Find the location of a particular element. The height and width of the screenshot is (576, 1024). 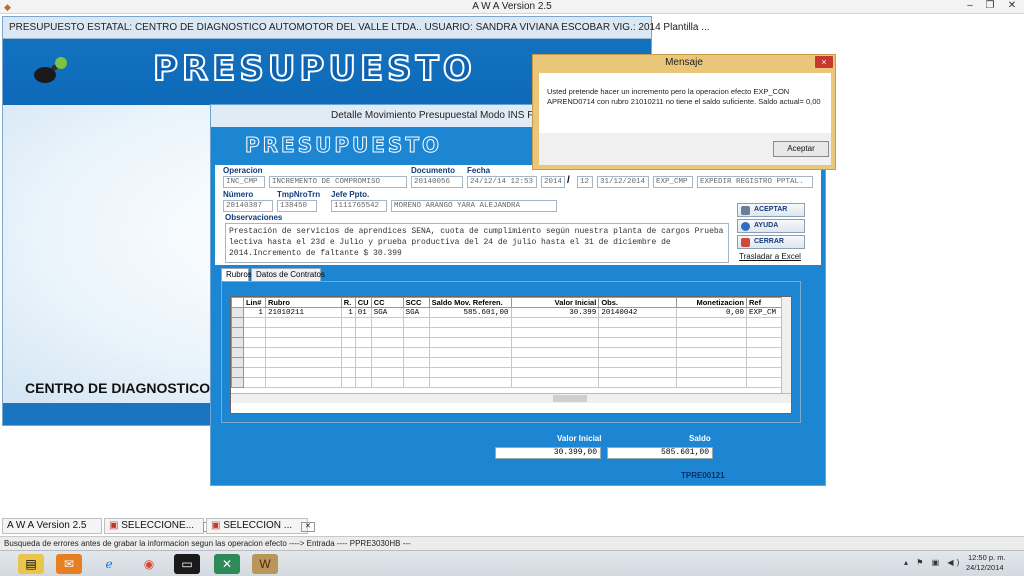

grid-scroll-thumb is located at coordinates (570, 398).